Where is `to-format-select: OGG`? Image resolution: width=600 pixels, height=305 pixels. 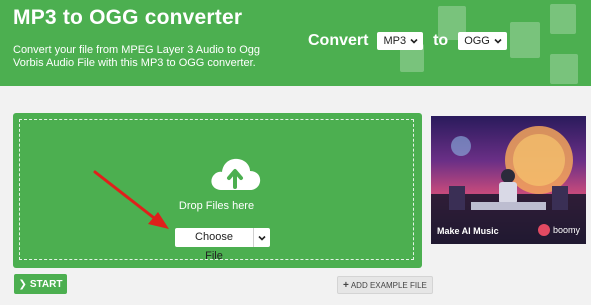 to-format-select: OGG is located at coordinates (482, 41).